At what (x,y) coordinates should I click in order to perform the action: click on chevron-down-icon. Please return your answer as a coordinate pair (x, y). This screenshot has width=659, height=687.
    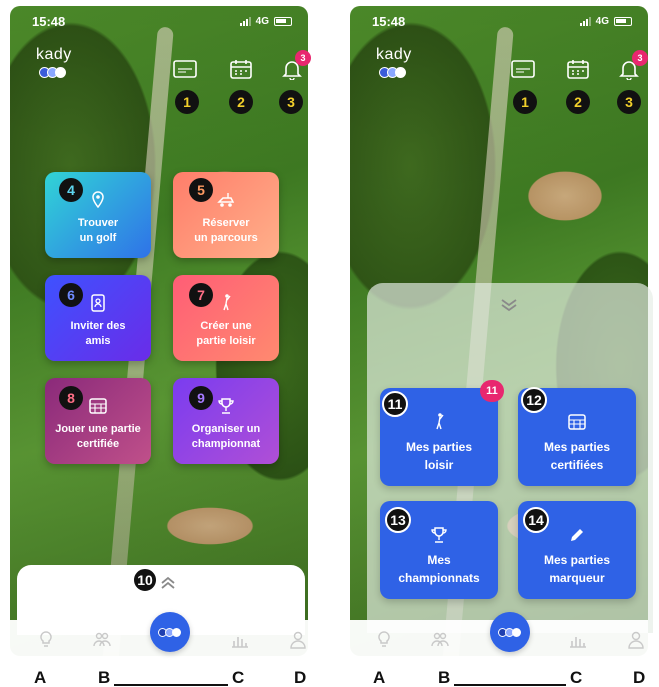
    Looking at the image, I should click on (509, 307).